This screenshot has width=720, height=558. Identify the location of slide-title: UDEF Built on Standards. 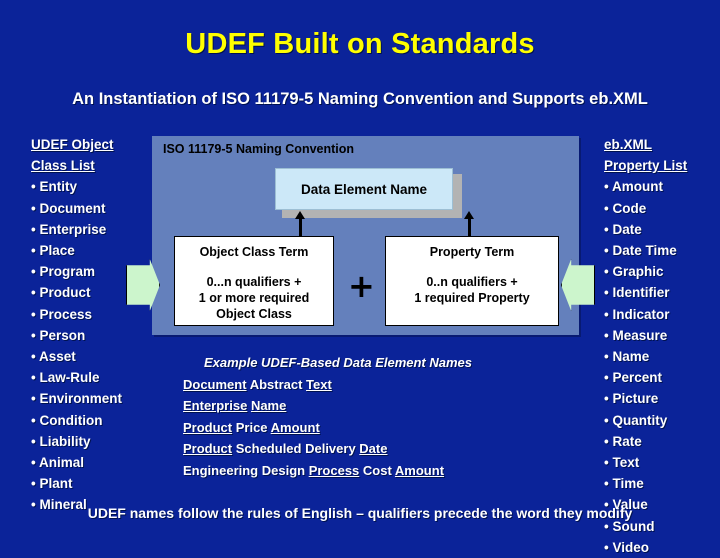
(360, 44).